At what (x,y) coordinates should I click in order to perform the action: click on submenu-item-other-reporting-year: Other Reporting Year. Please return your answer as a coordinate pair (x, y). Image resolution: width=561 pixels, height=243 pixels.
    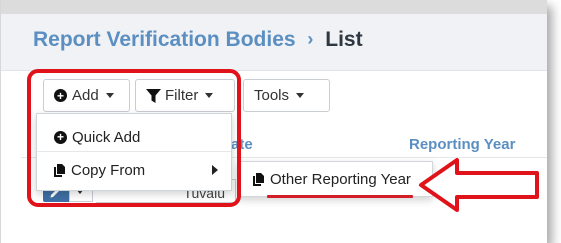
    Looking at the image, I should click on (332, 179).